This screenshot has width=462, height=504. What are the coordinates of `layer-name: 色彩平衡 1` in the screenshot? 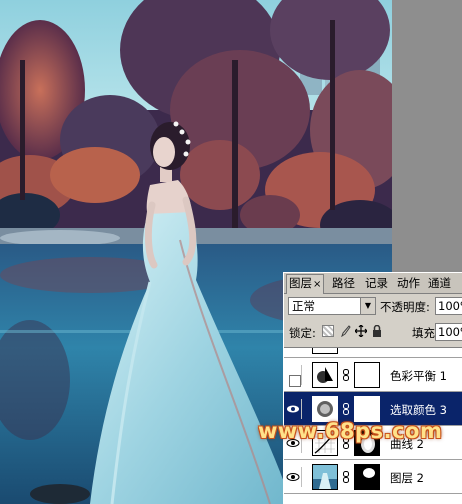 It's located at (418, 376).